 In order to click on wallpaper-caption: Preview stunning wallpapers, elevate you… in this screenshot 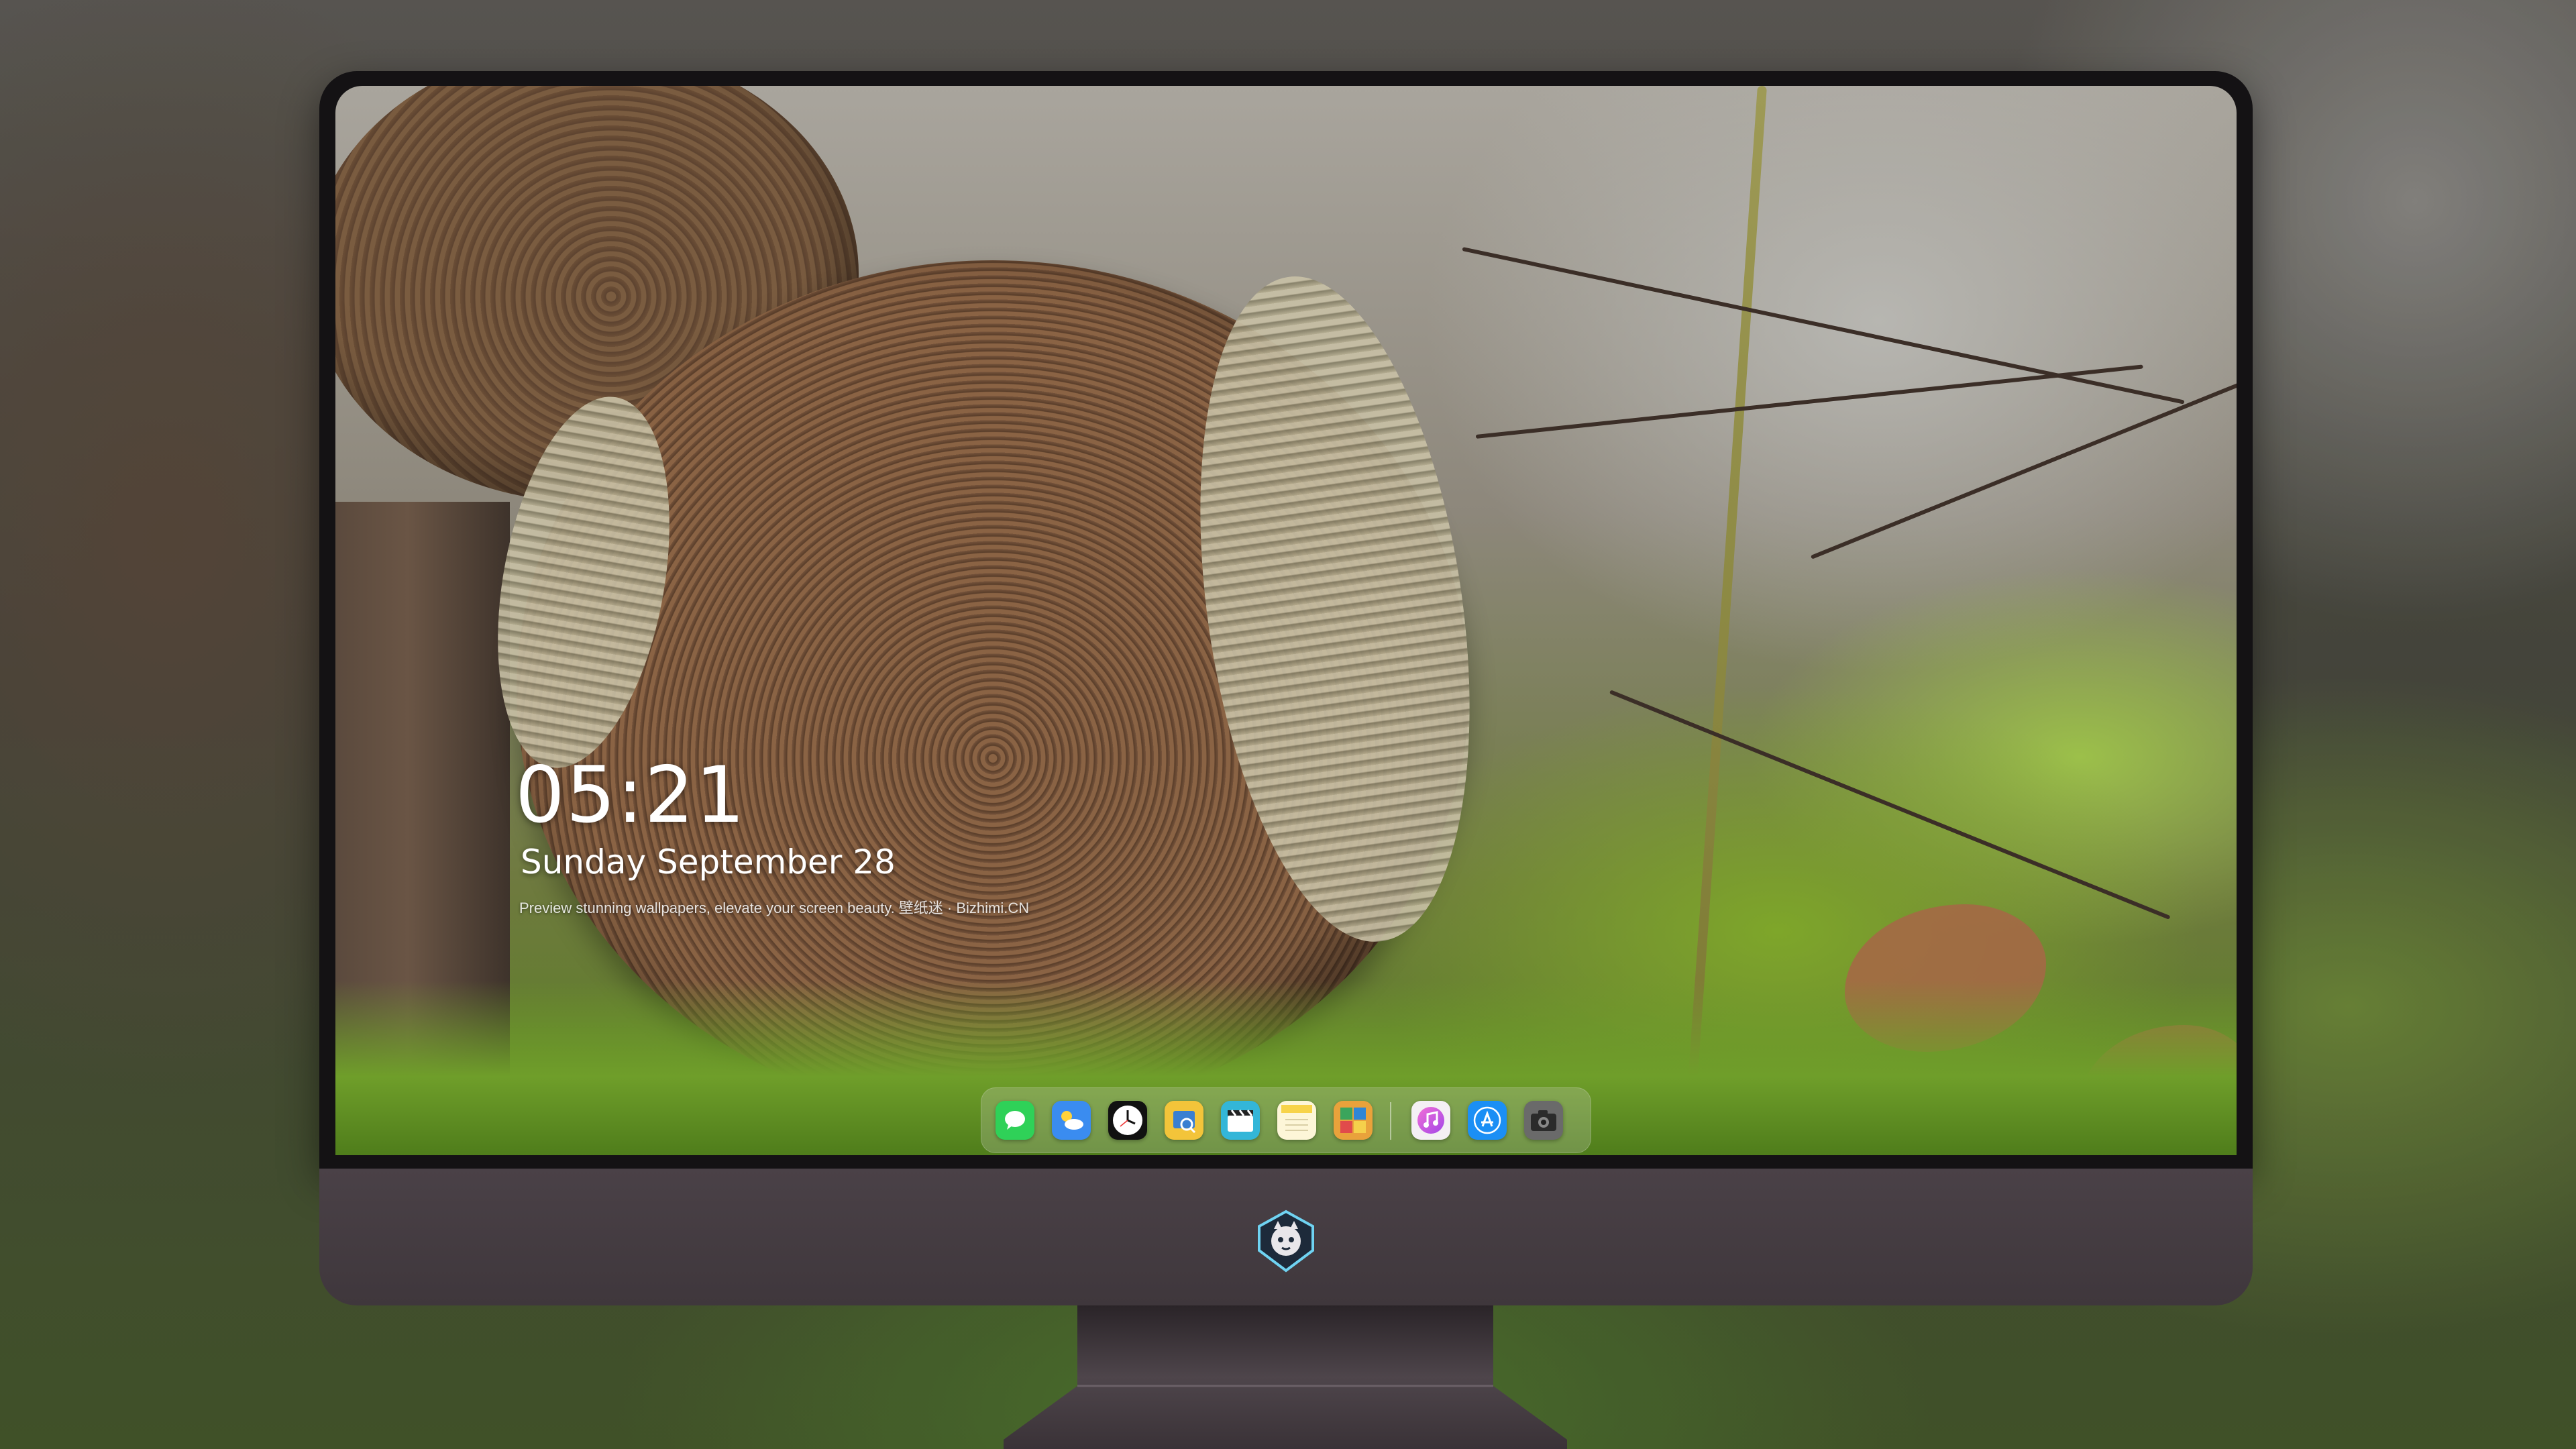, I will do `click(774, 908)`.